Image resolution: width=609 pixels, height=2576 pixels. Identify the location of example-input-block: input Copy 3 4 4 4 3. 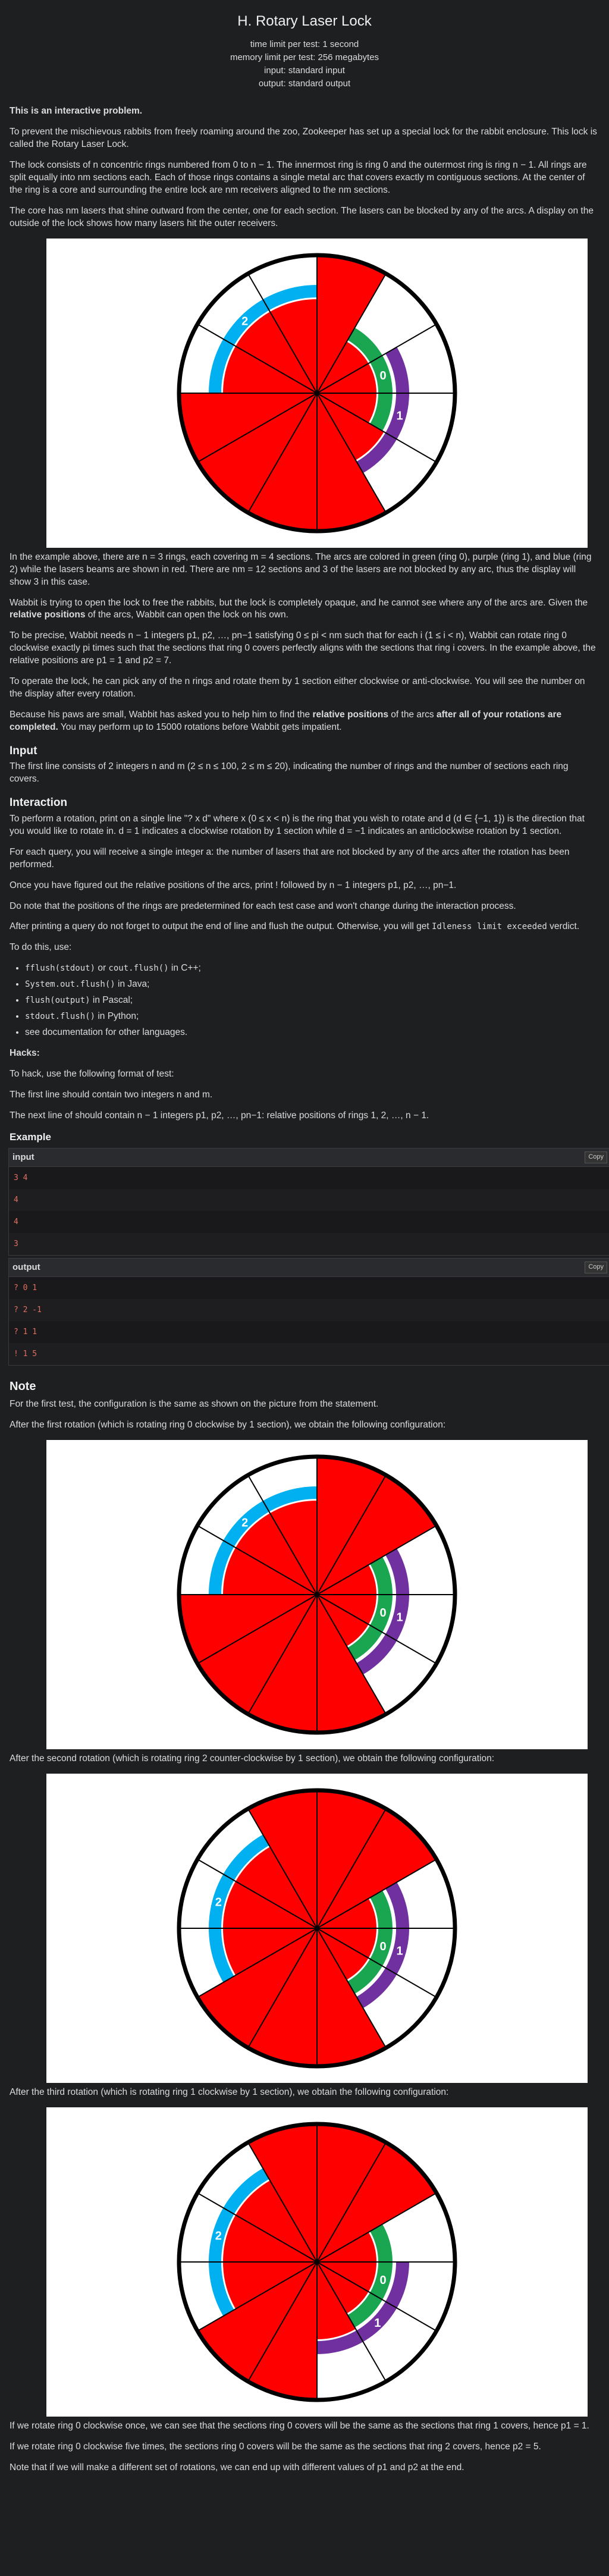
(308, 1201).